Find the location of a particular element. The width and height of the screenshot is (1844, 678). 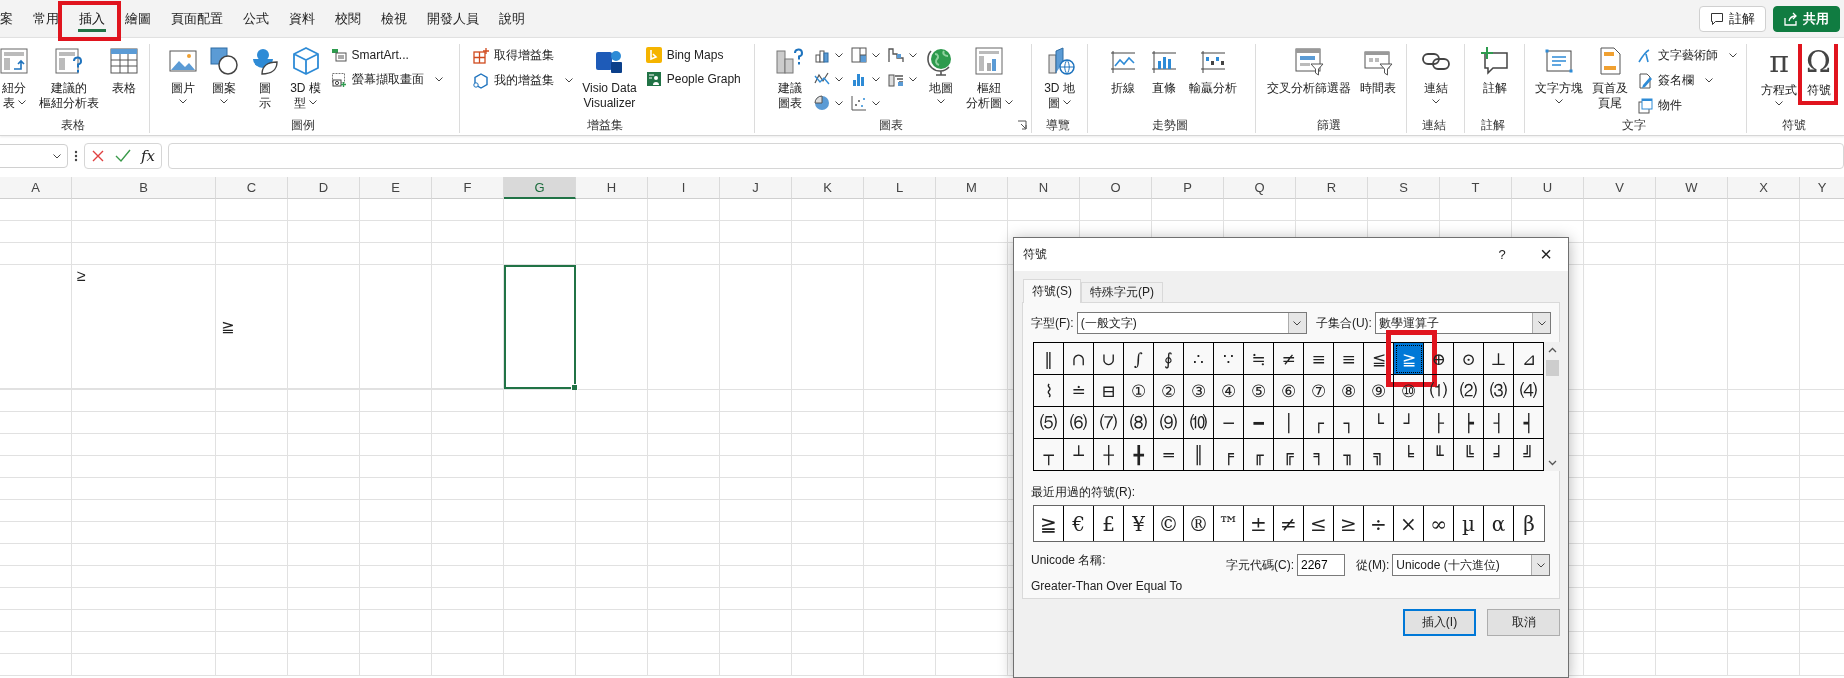

symbol-cell: ═ is located at coordinates (1169, 455).